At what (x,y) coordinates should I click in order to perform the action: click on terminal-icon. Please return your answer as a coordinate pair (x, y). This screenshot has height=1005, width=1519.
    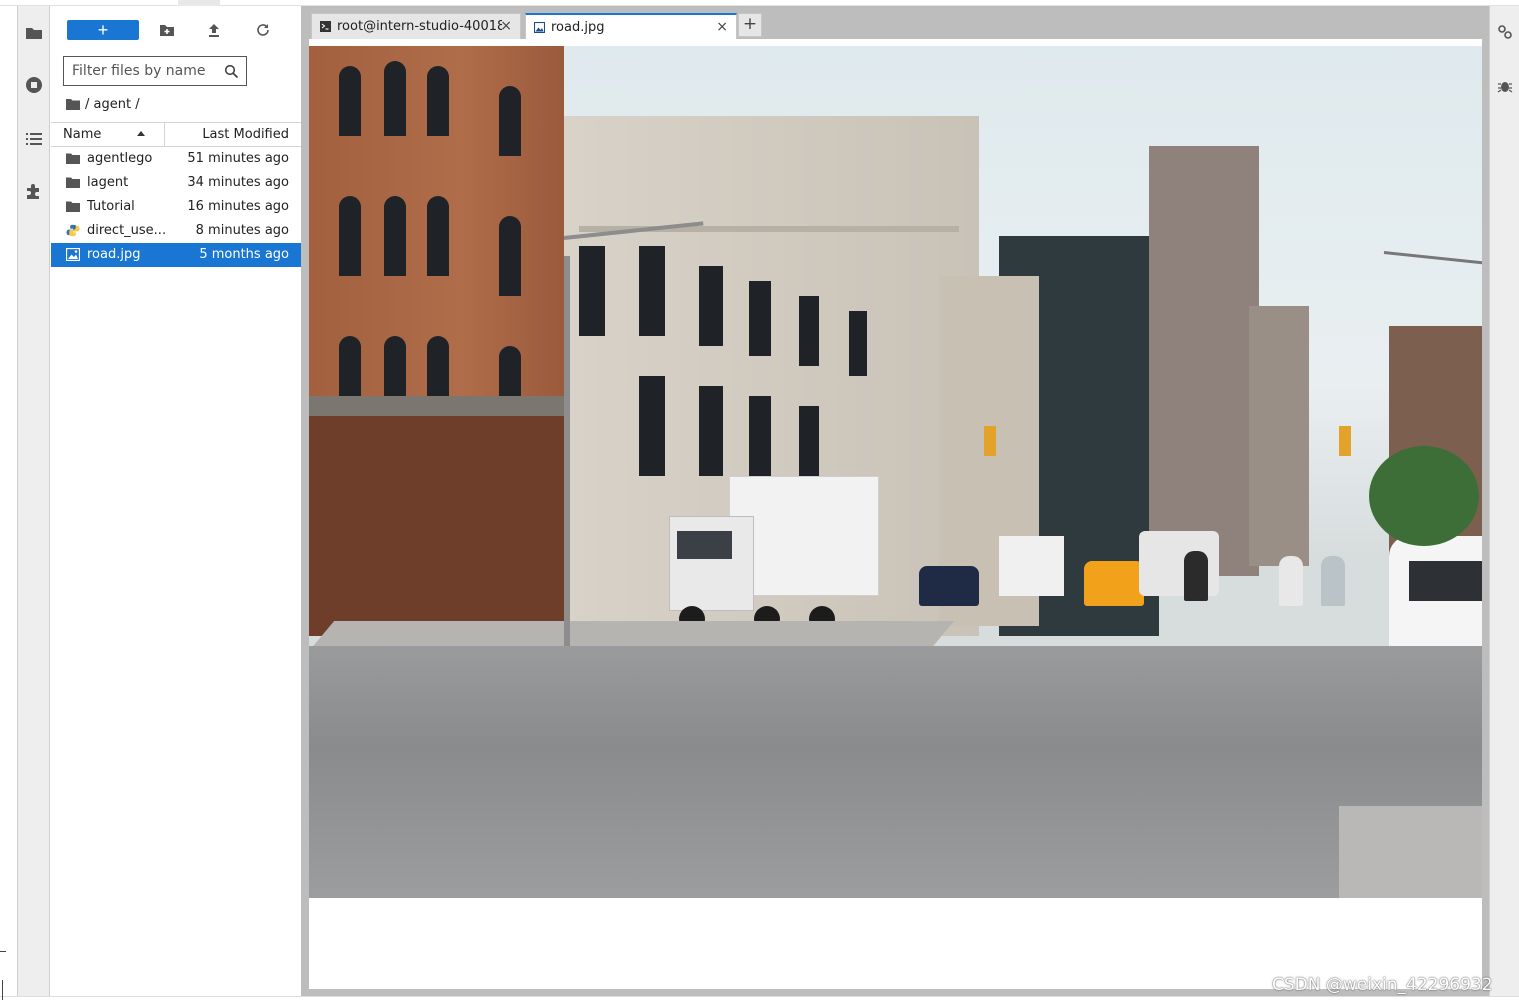
    Looking at the image, I should click on (325, 26).